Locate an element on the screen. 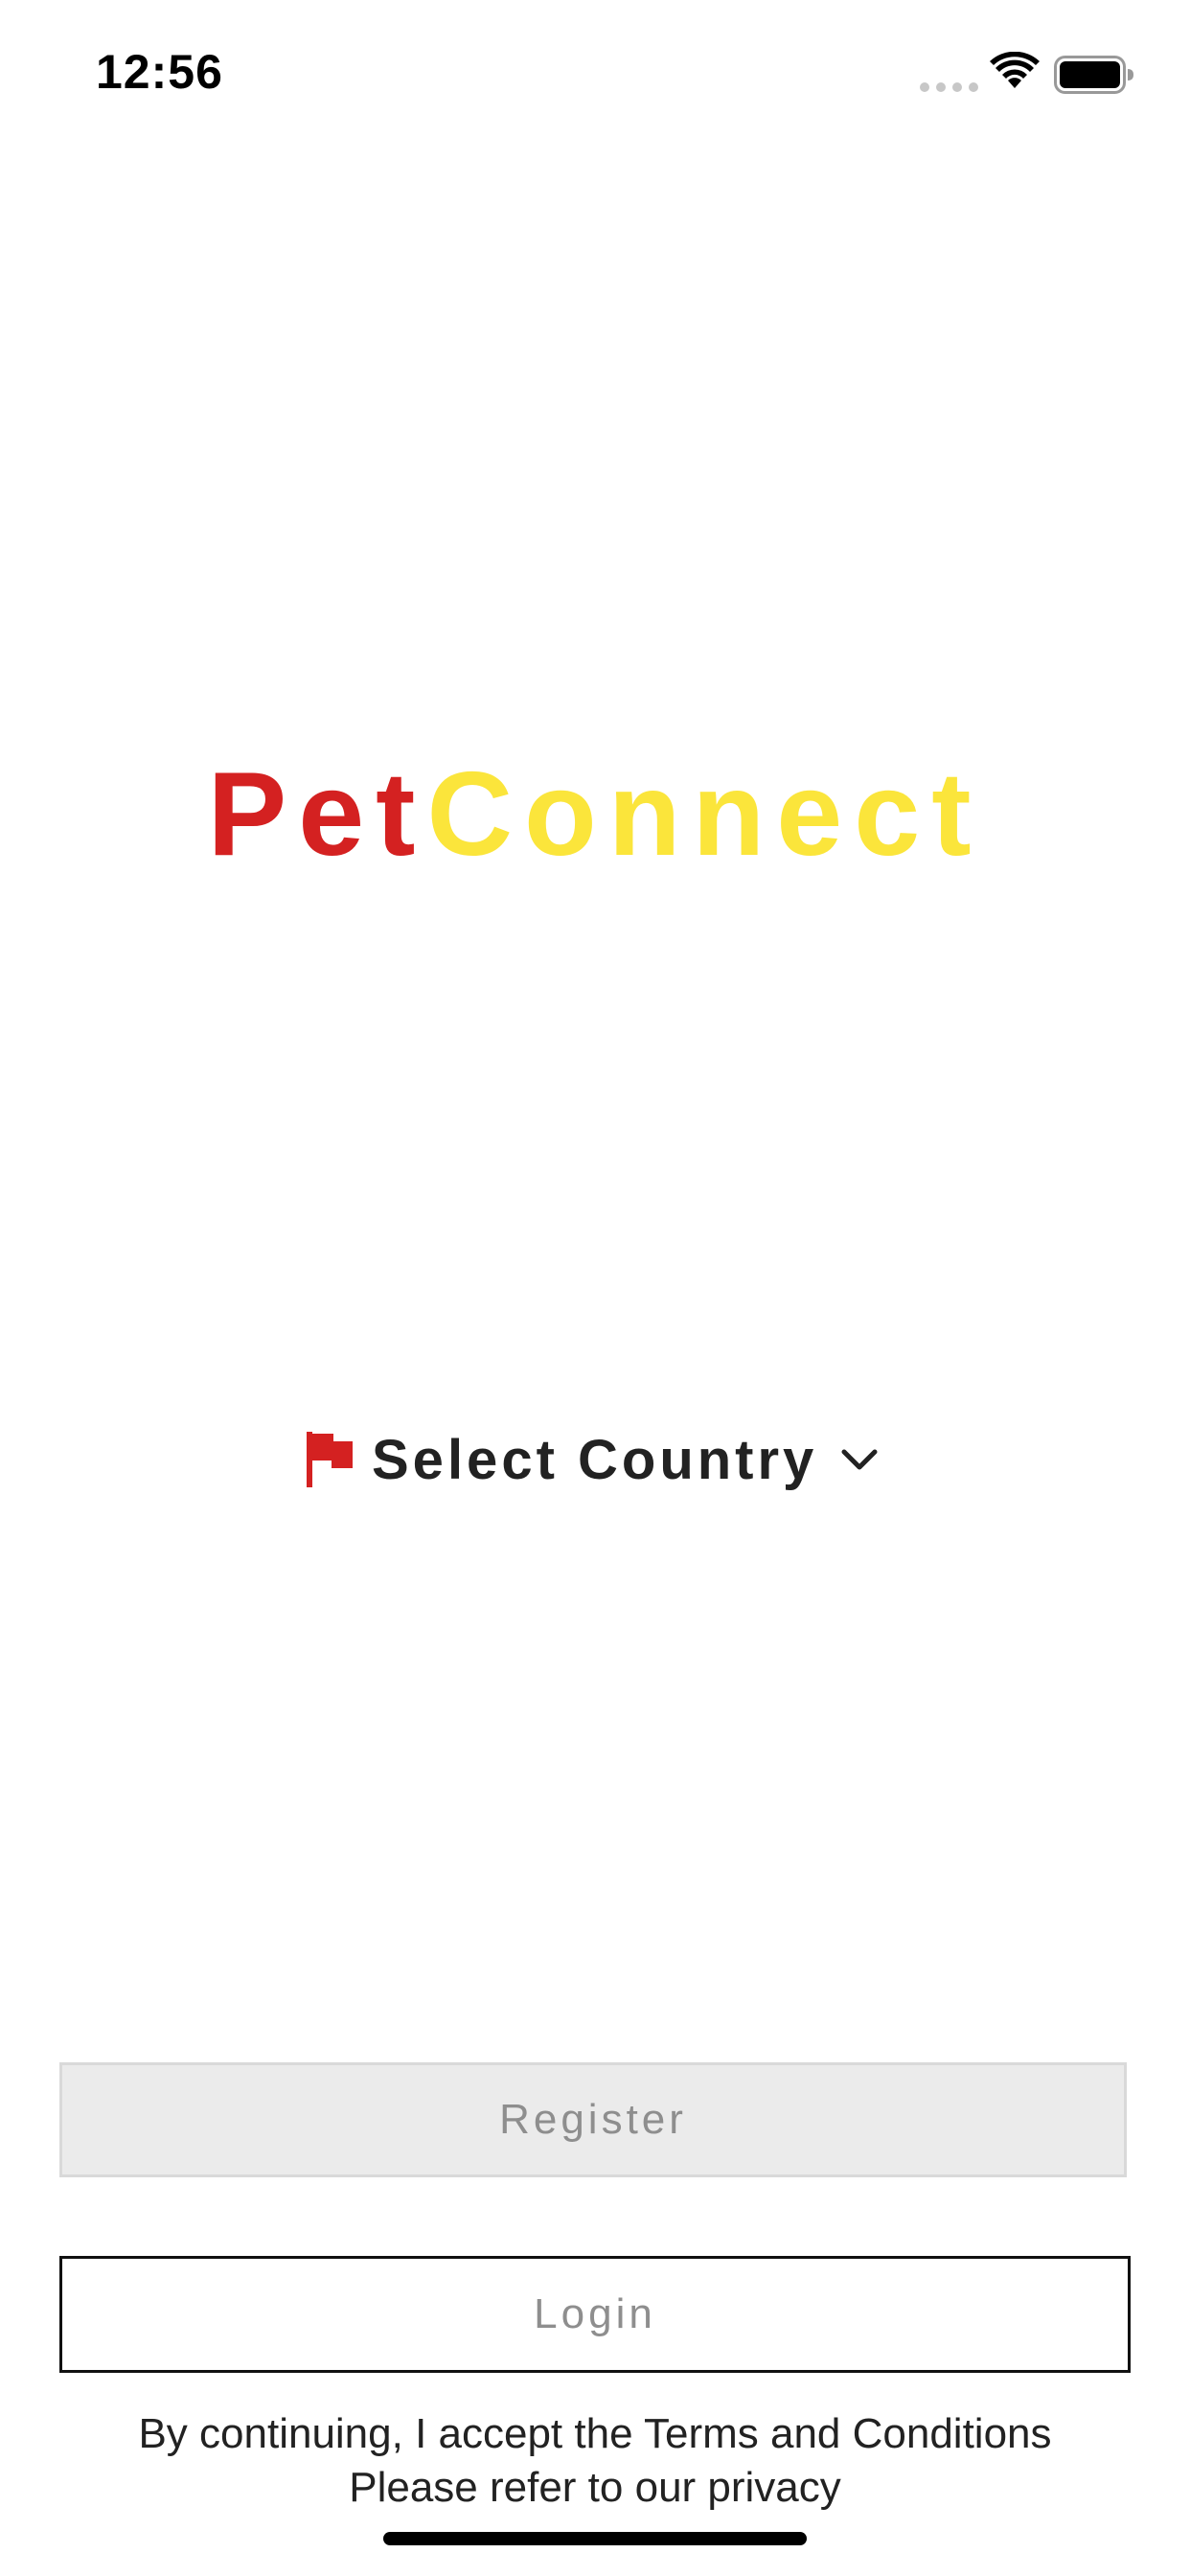  status-bar: 12:56 is located at coordinates (595, 67).